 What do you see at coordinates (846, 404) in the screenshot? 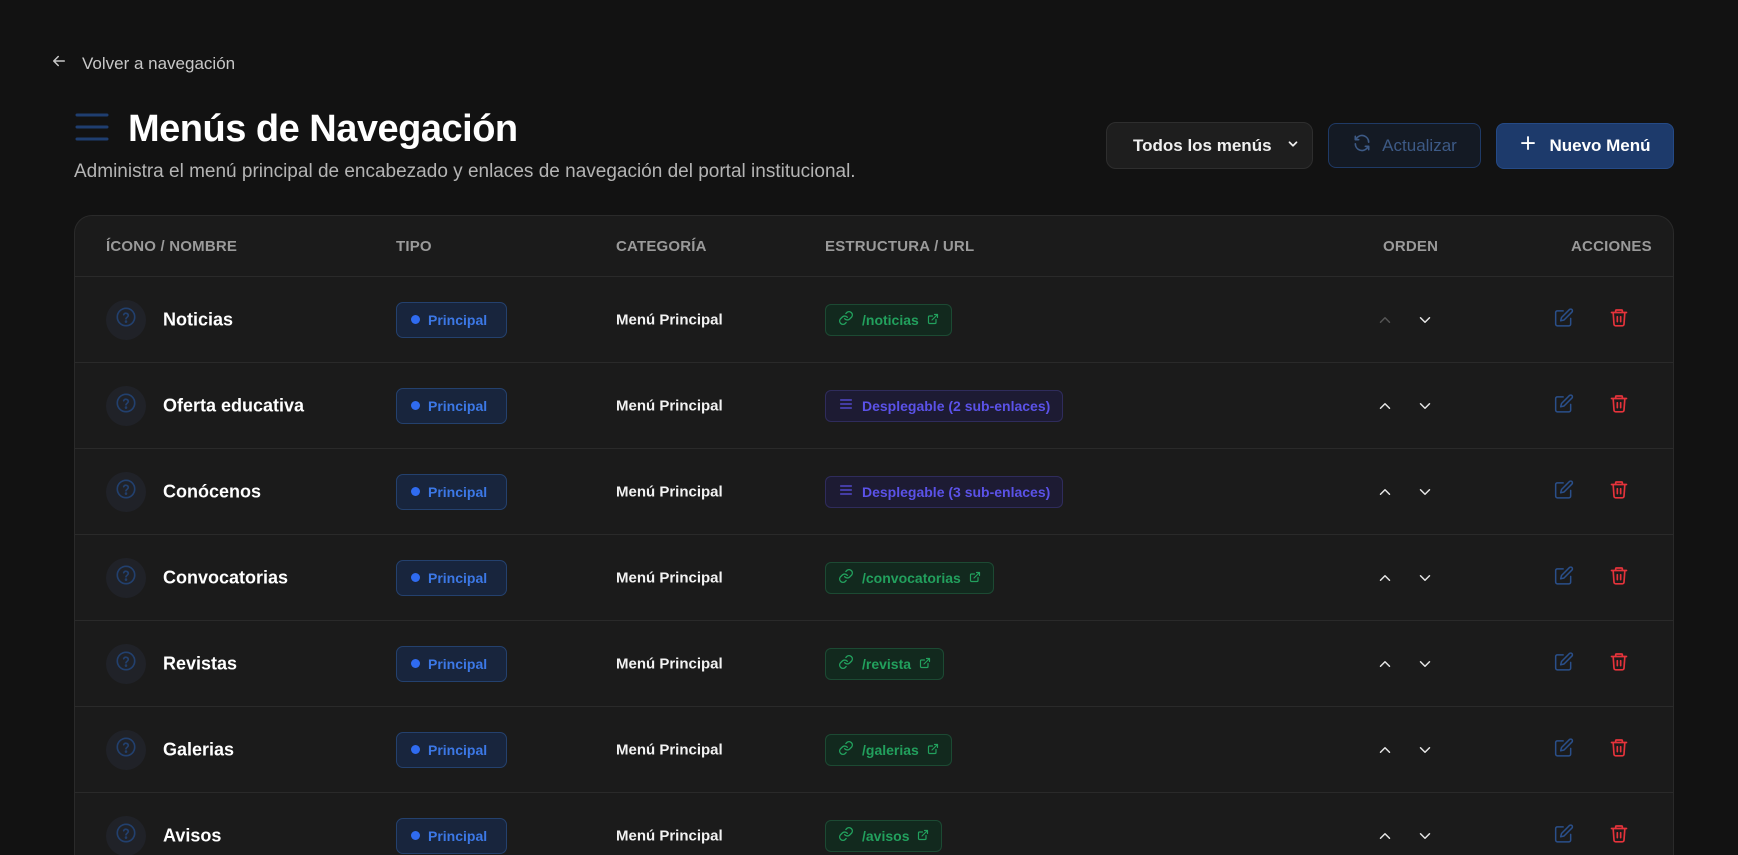
I see `list-icon` at bounding box center [846, 404].